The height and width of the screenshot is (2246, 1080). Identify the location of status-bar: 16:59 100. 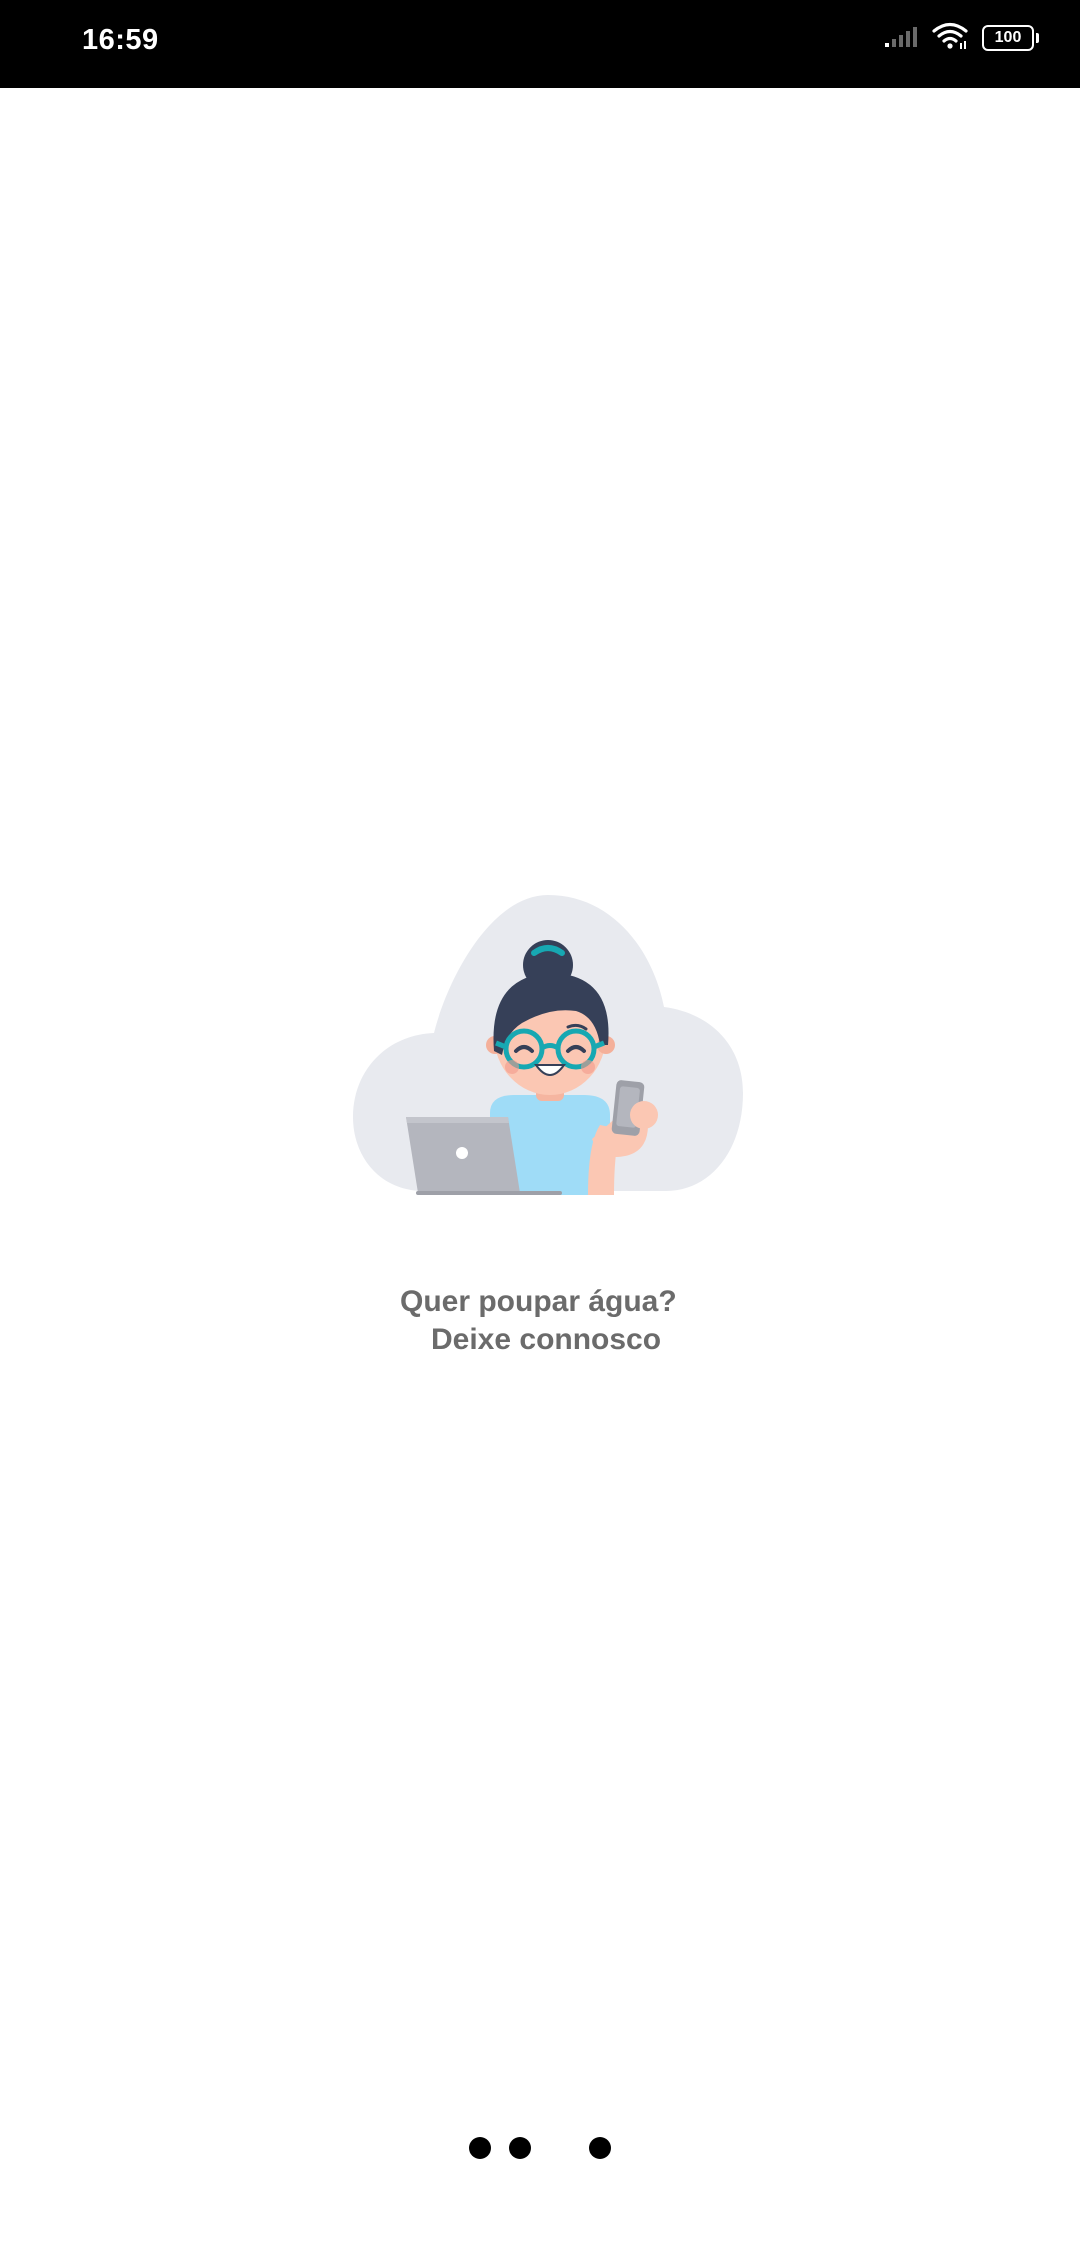
(540, 44).